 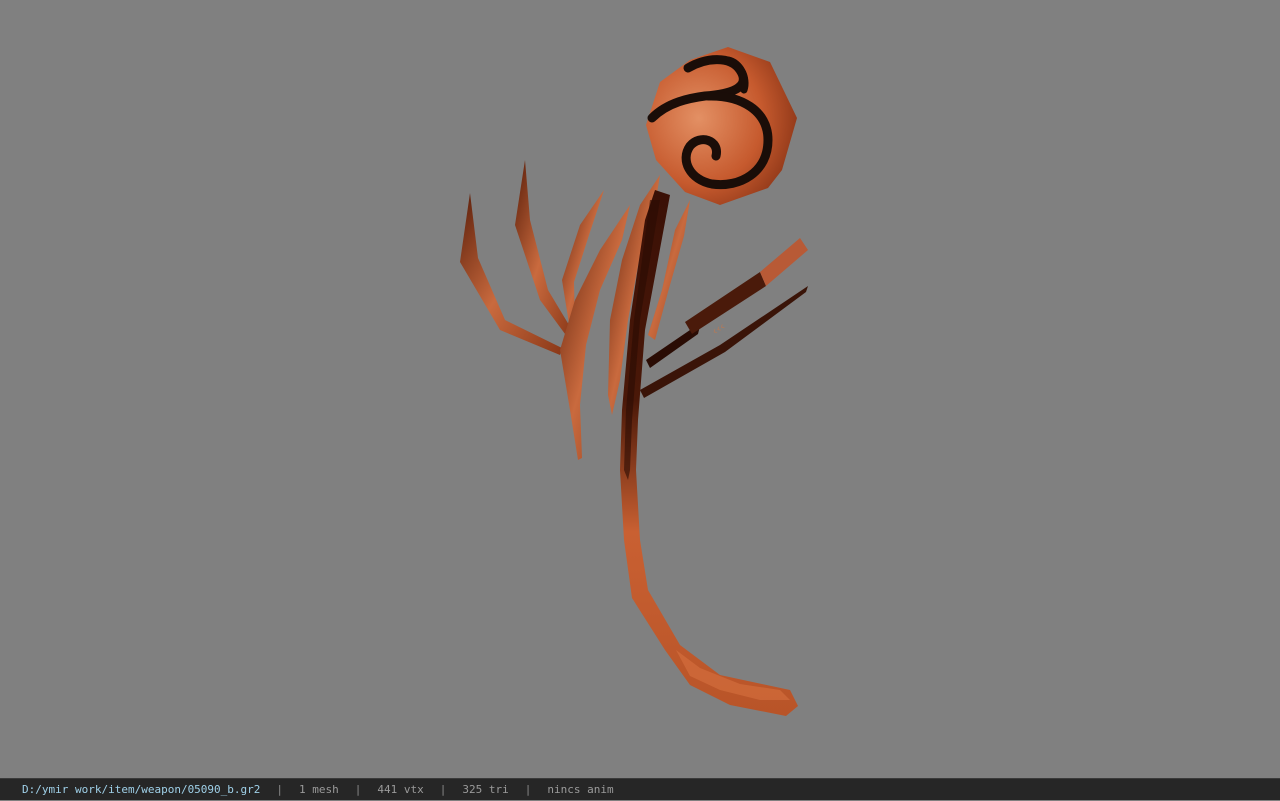 I want to click on vertex-count: 441 vtx, so click(x=400, y=789).